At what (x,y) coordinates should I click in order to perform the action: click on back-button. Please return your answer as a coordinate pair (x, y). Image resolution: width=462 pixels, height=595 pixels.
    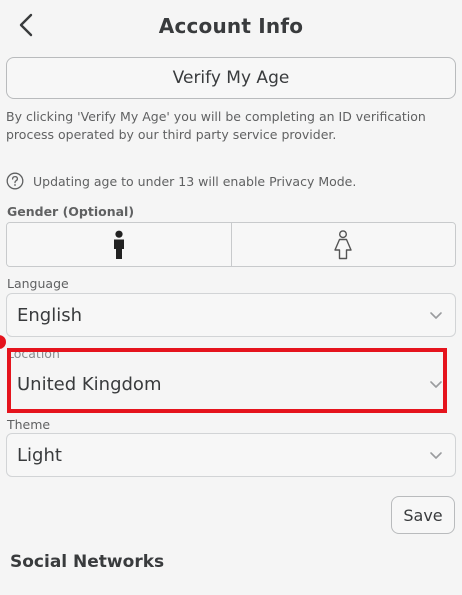
    Looking at the image, I should click on (26, 25).